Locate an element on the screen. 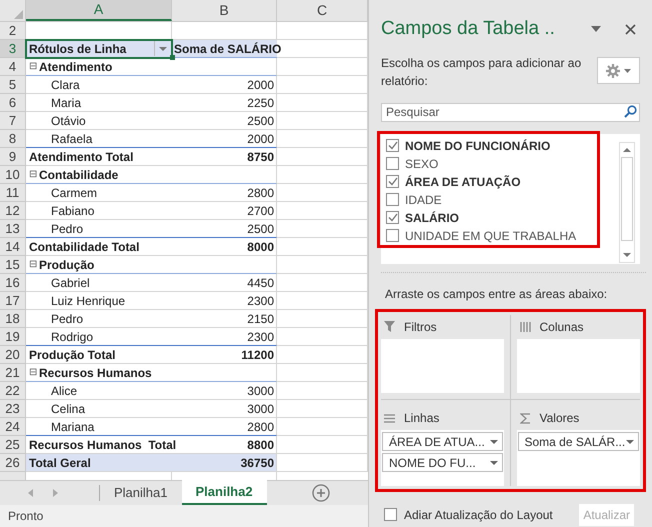 The width and height of the screenshot is (652, 527). table-cell: 2800 is located at coordinates (224, 427).